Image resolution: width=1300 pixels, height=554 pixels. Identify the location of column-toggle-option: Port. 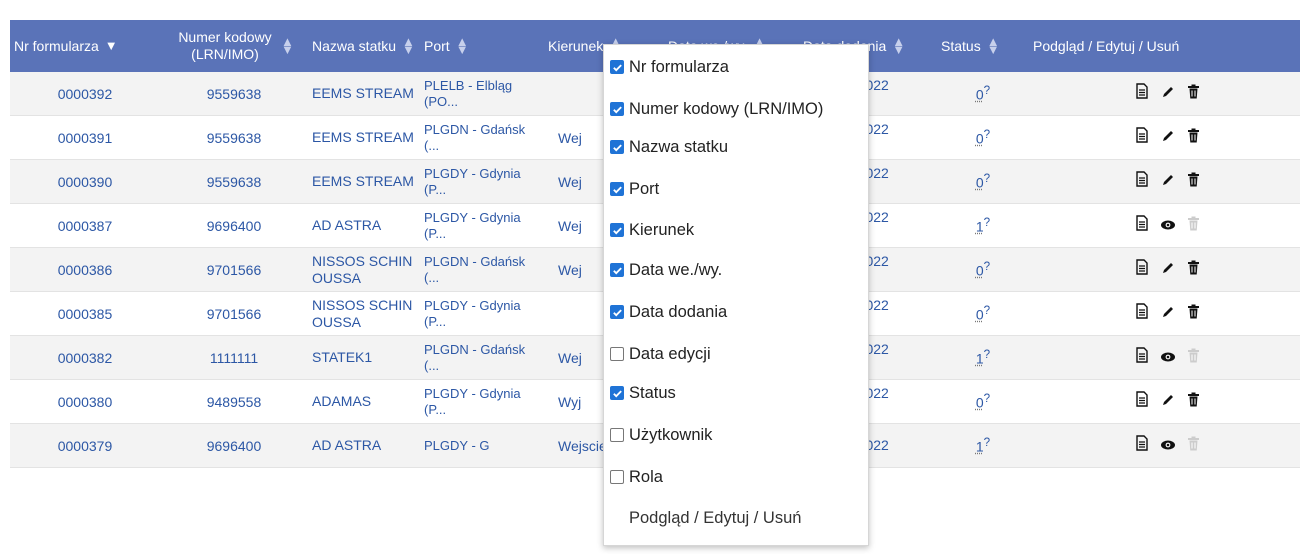
(634, 189).